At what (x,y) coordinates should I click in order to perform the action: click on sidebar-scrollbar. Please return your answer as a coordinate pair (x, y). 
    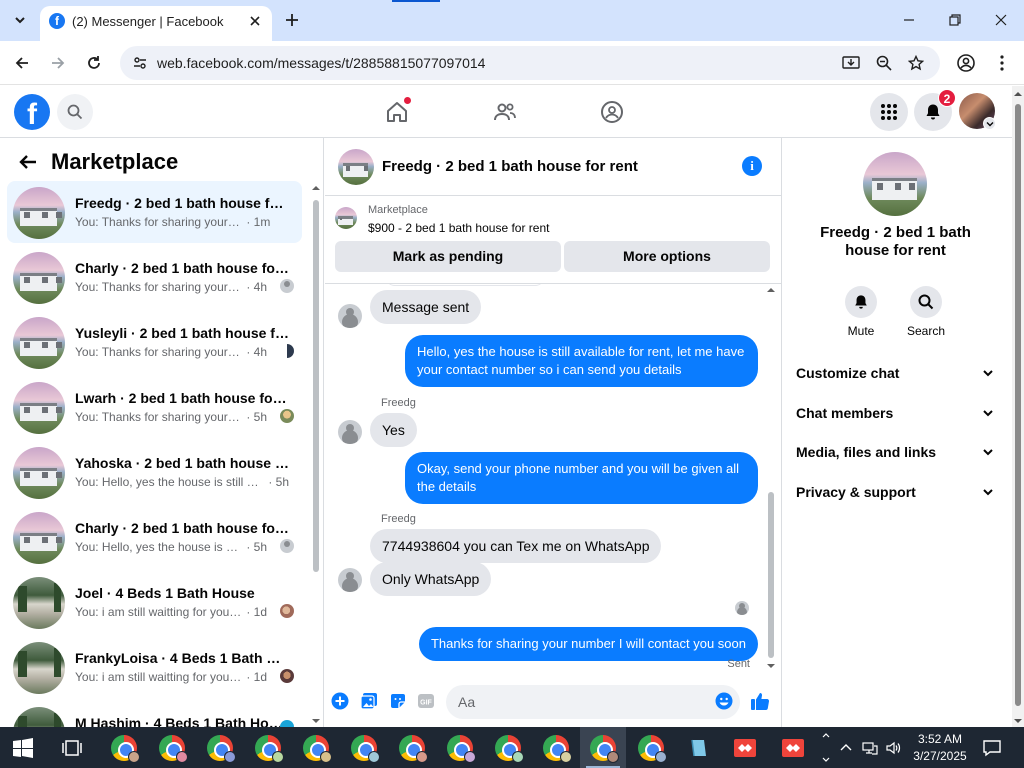
    Looking at the image, I should click on (316, 455).